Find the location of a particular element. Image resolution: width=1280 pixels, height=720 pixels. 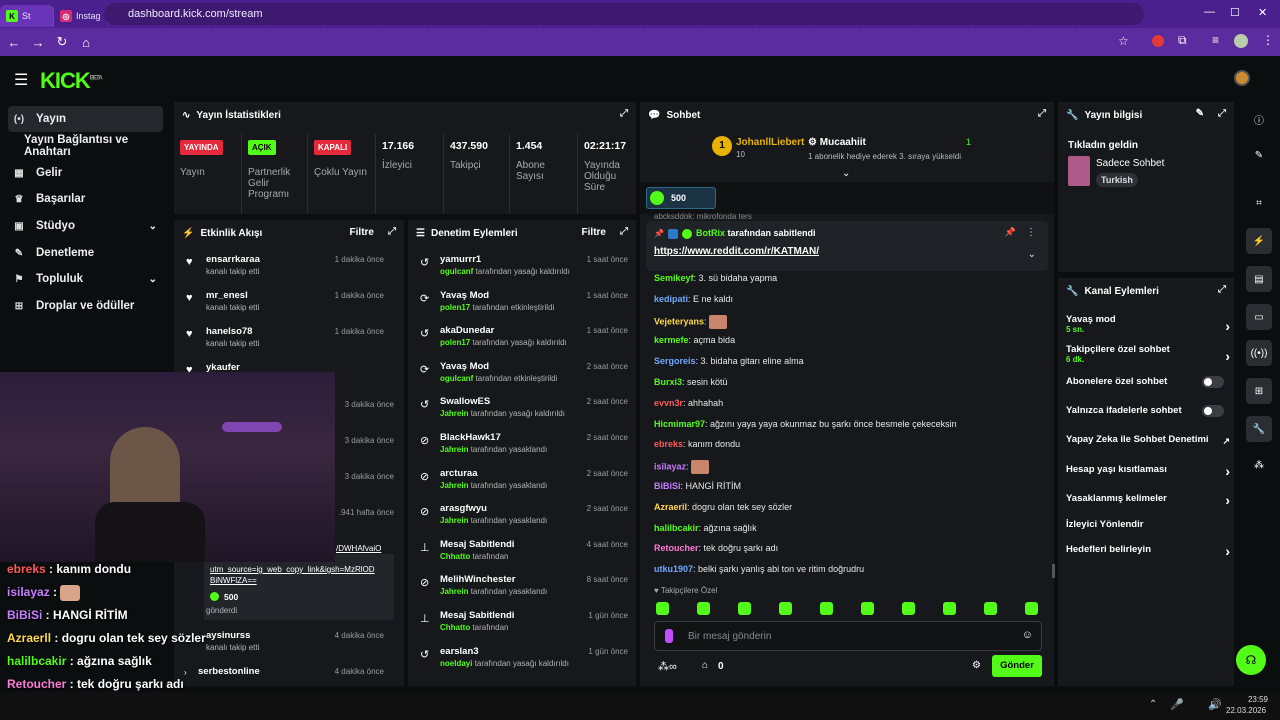

activity-row: aysinurss kanalı takip etti 4 dakika önce is located at coordinates (284, 644).